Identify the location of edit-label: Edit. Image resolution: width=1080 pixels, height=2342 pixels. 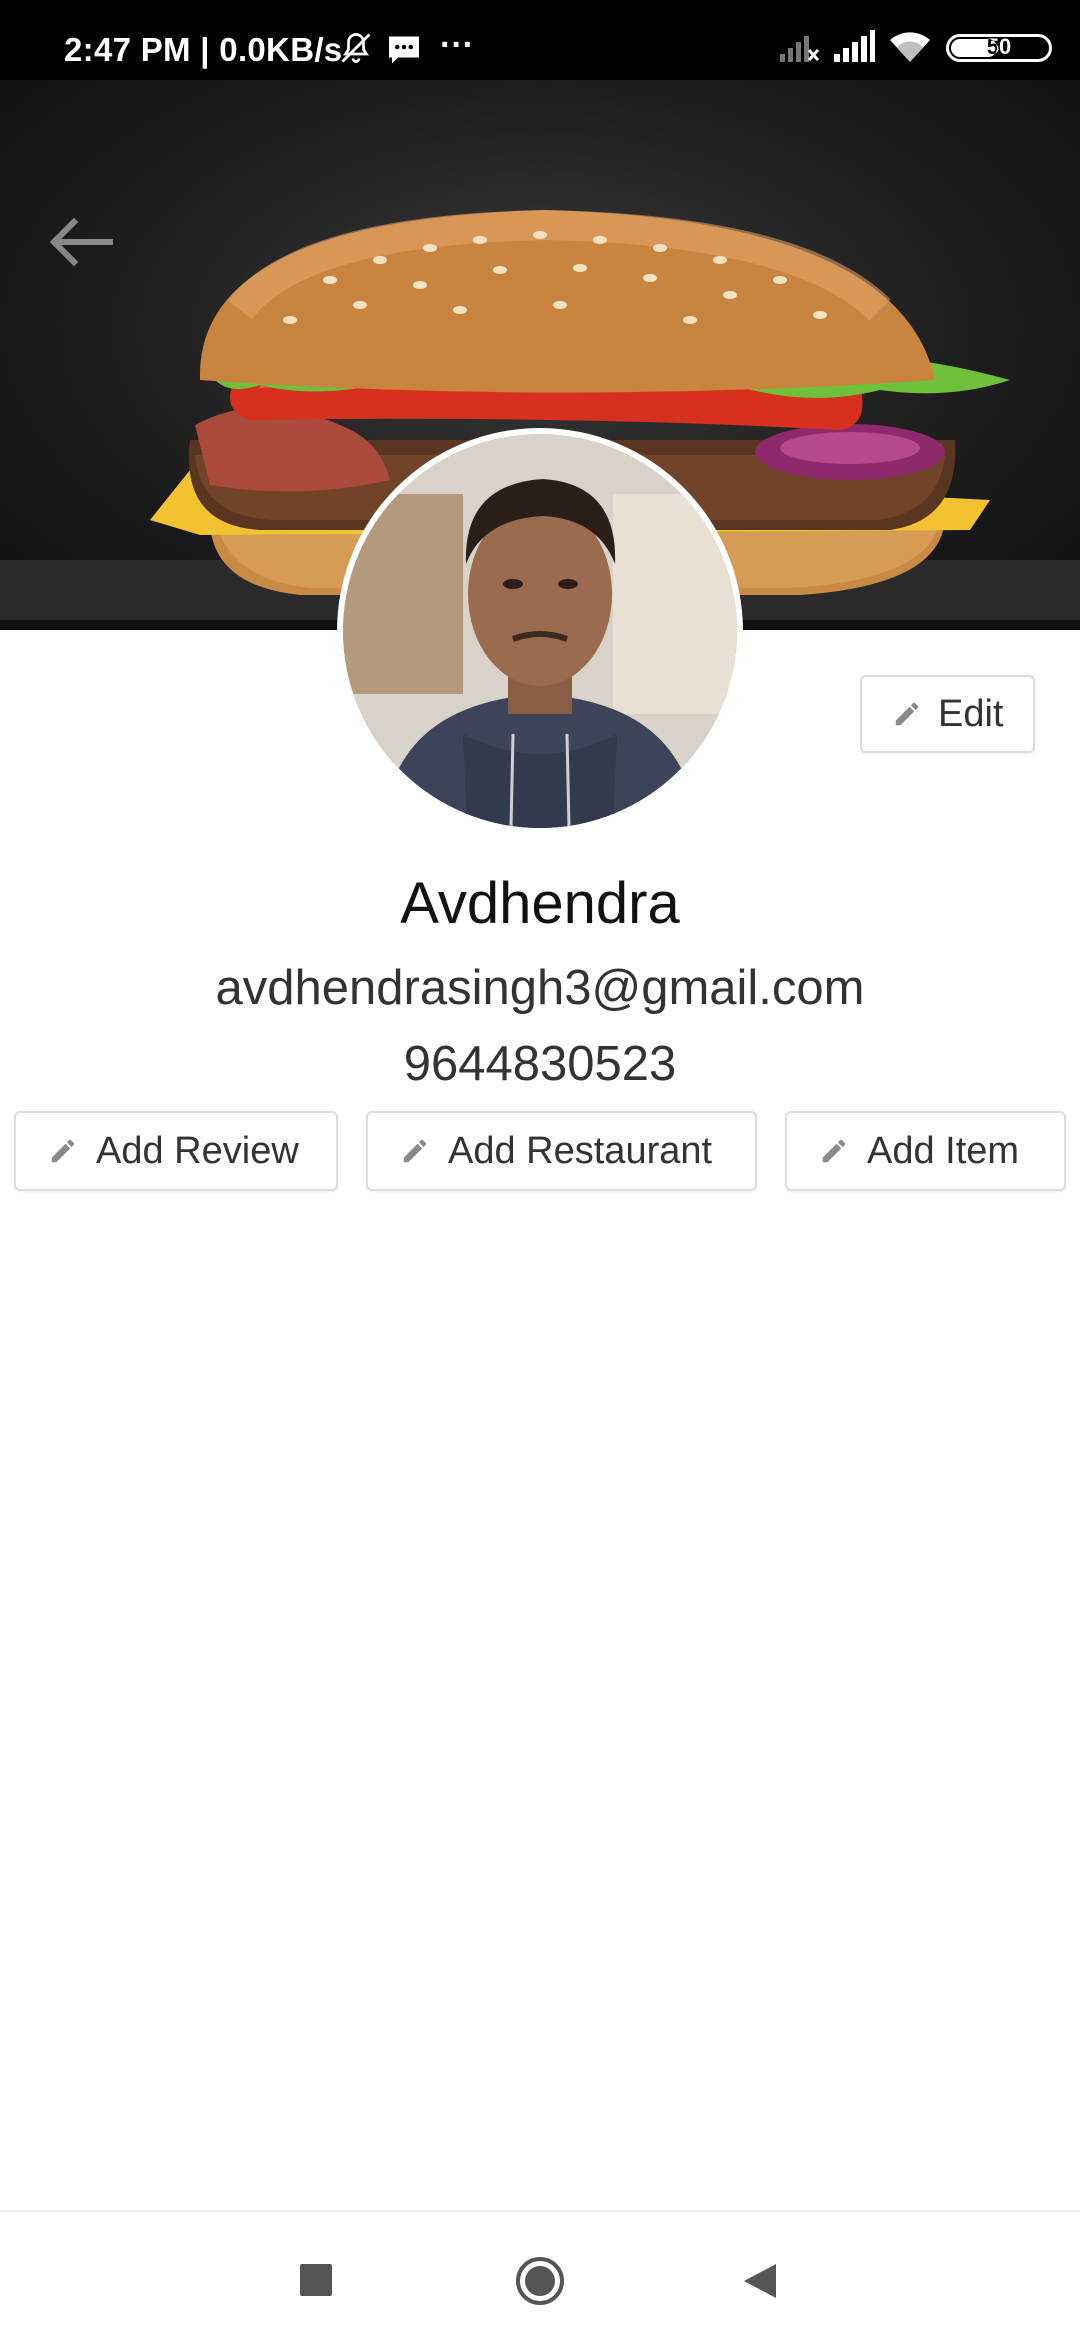
(971, 713).